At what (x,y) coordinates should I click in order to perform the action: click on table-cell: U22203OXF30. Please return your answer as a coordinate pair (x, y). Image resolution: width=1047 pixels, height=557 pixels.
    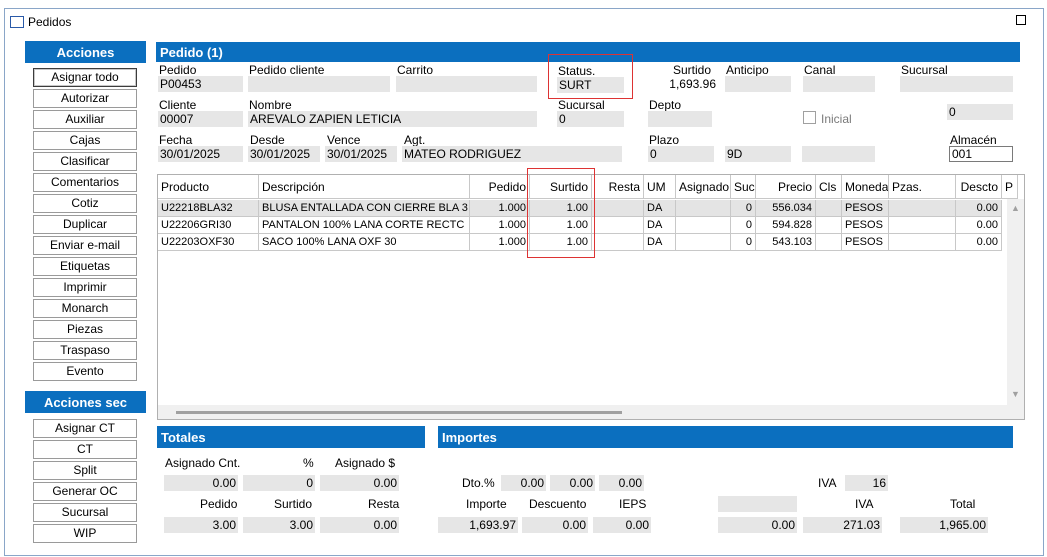
    Looking at the image, I should click on (208, 242).